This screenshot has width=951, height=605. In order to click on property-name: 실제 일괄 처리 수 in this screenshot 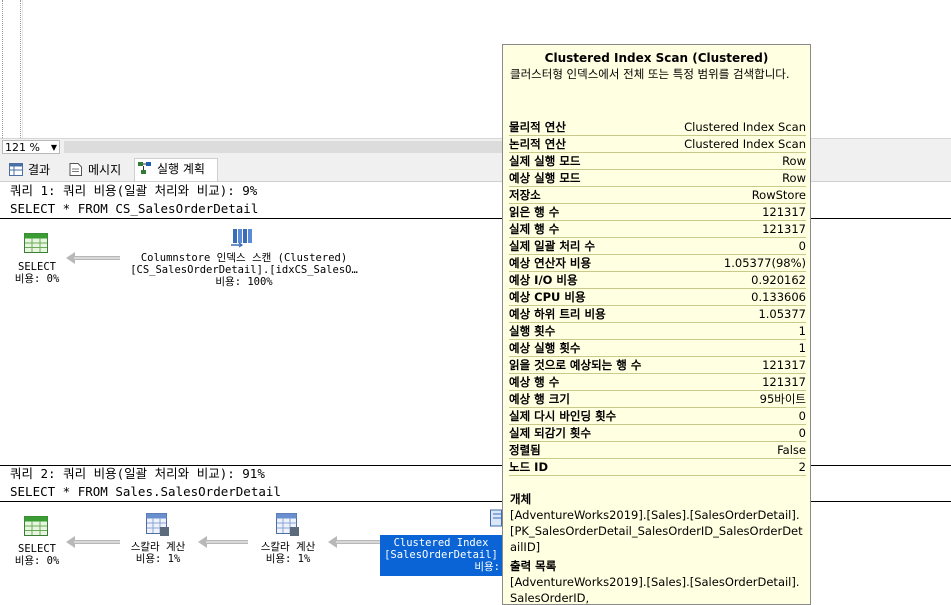, I will do `click(552, 246)`.